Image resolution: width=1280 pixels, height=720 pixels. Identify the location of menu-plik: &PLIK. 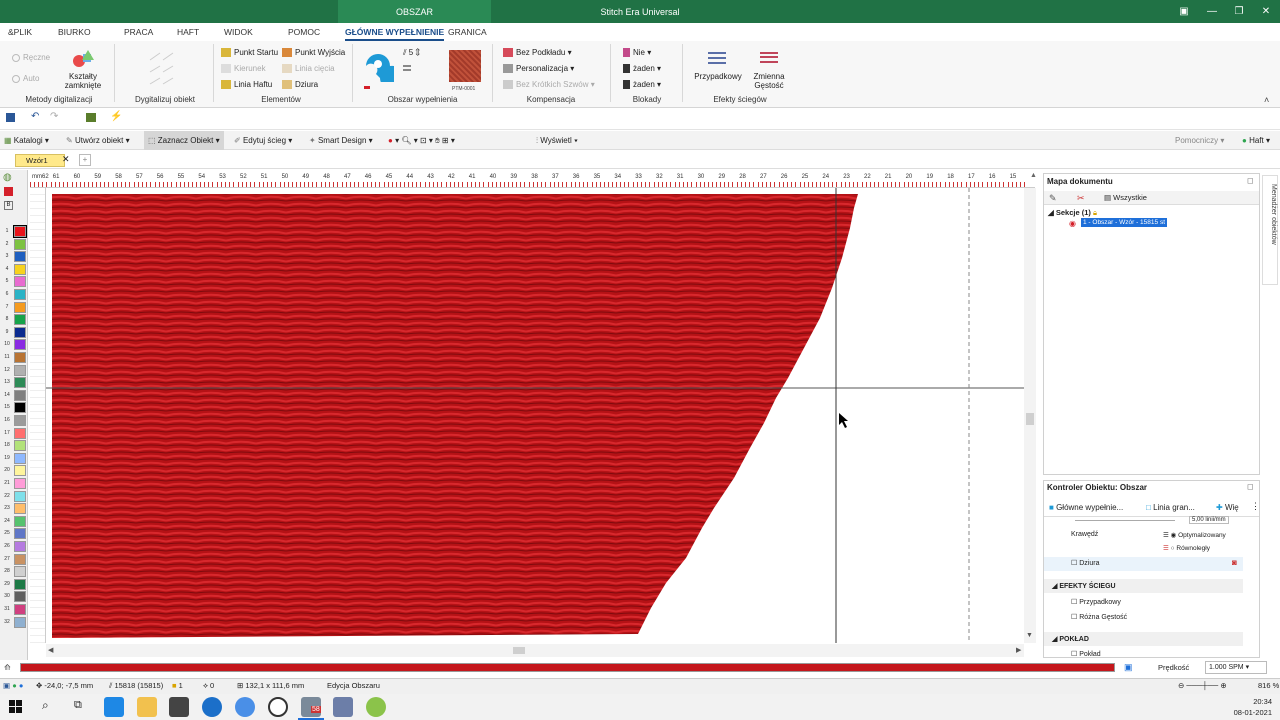
(20, 32).